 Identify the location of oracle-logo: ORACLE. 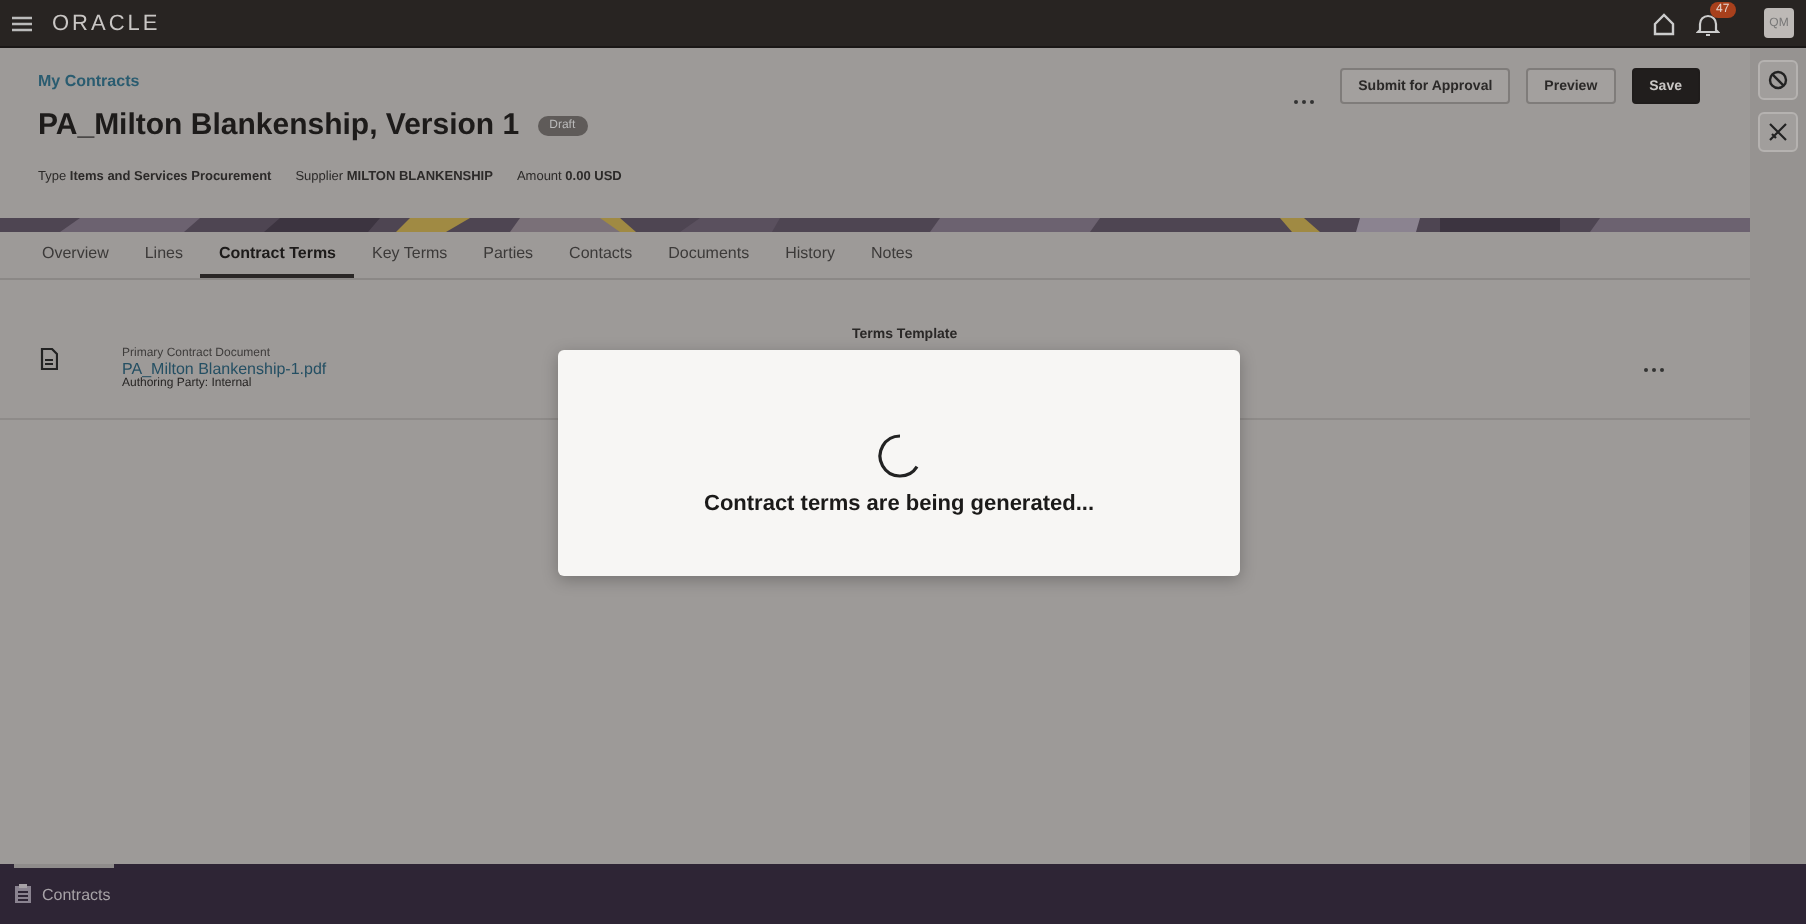
(106, 23).